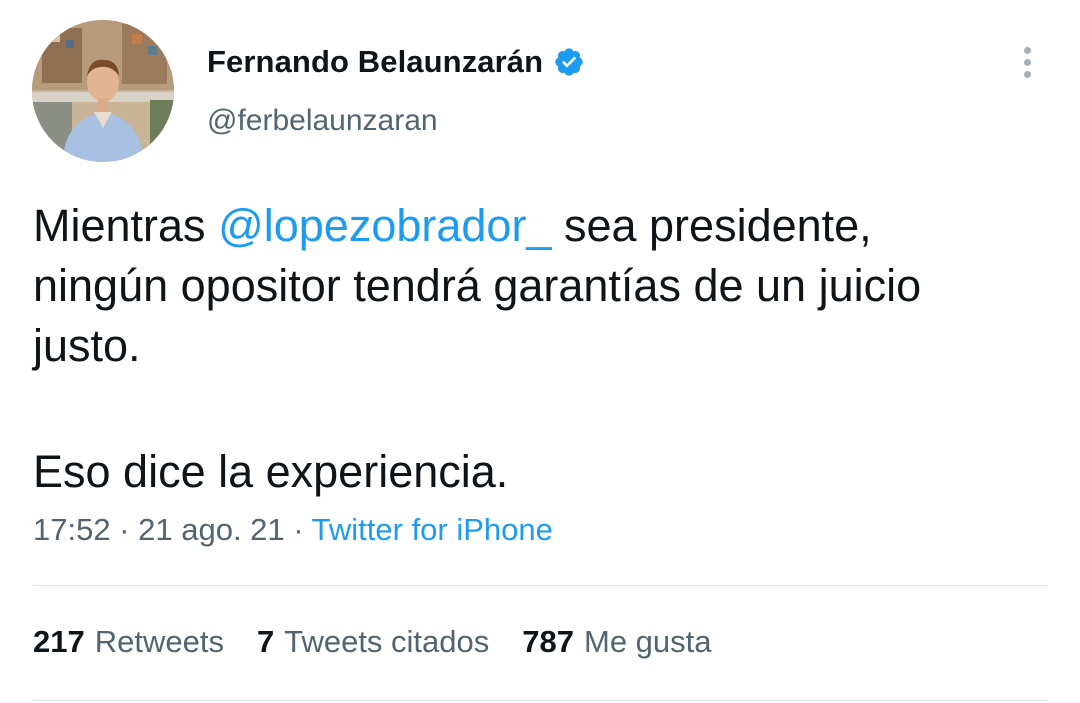 Image resolution: width=1080 pixels, height=703 pixels. I want to click on tweet-text-suffix: sea presidente,, so click(711, 225).